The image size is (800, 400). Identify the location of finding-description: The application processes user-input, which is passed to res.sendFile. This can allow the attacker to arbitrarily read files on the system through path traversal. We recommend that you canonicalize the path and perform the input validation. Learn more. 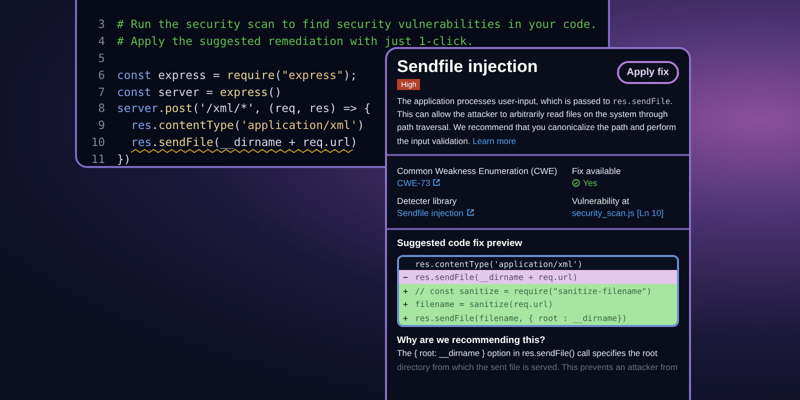
(537, 121).